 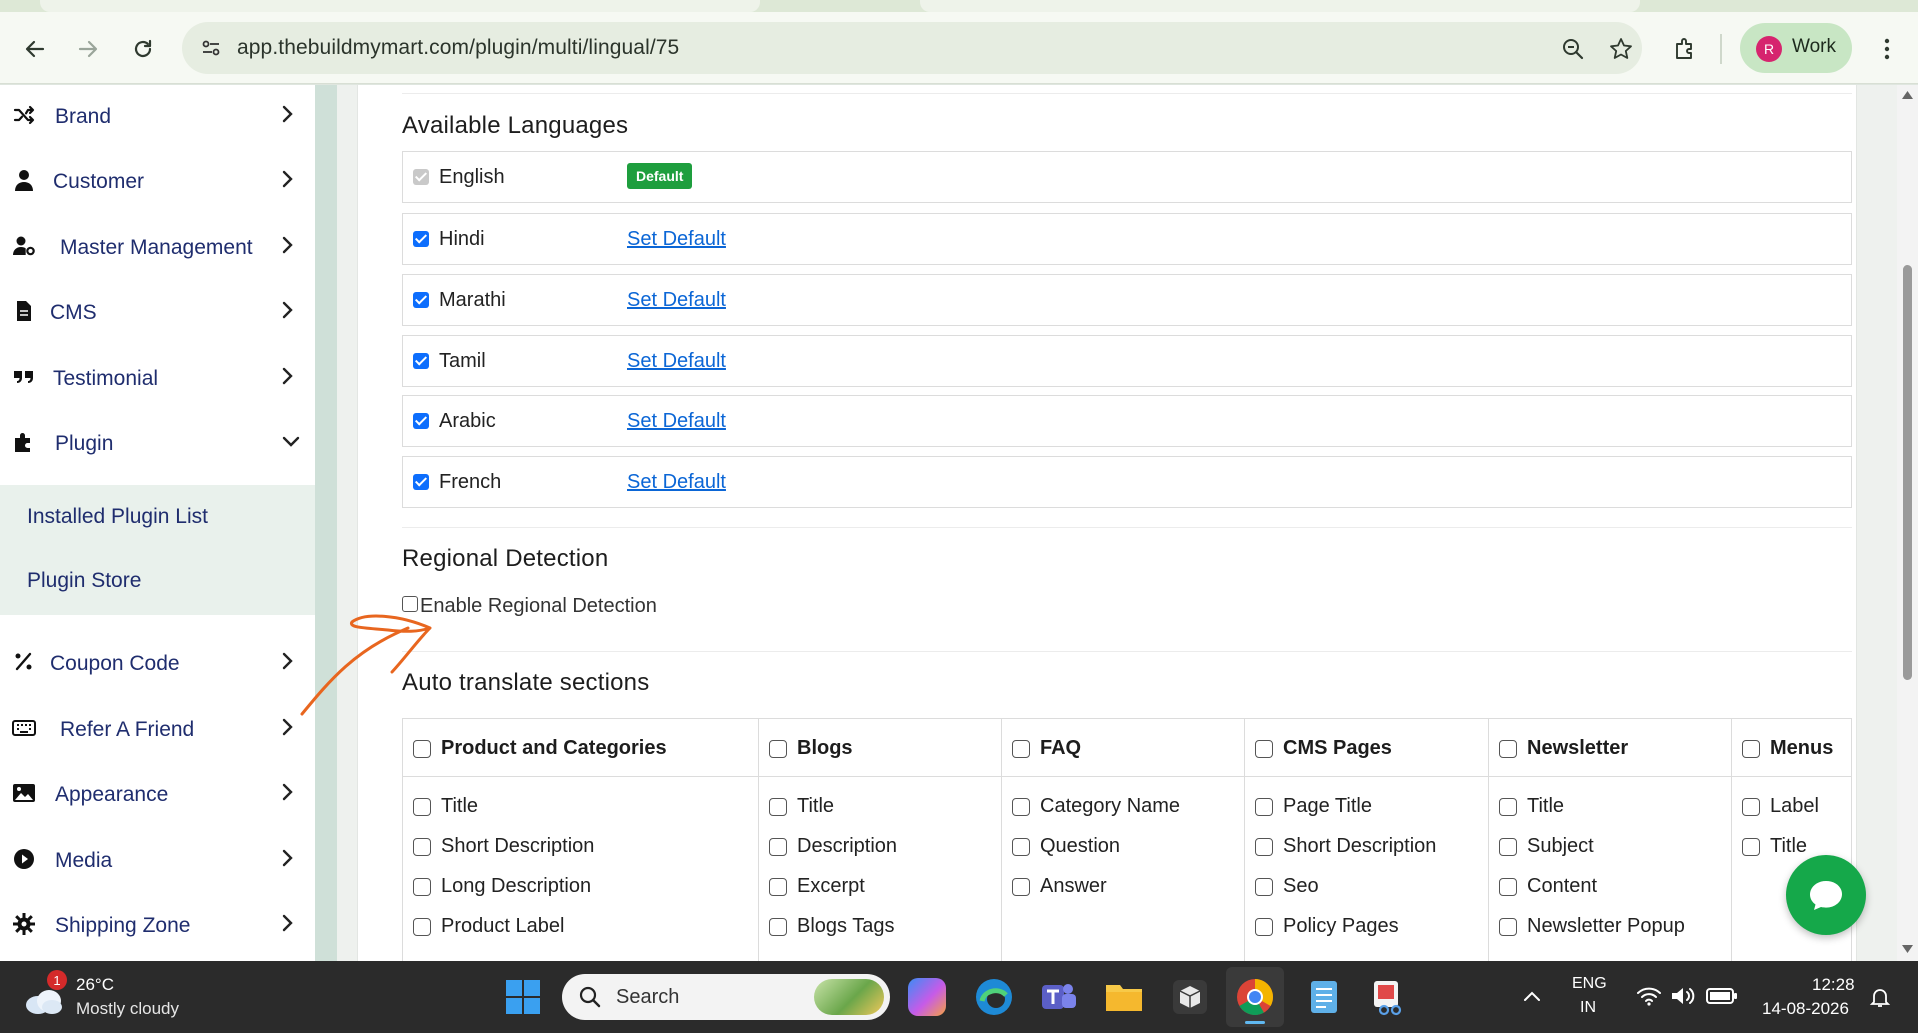 What do you see at coordinates (884, 928) in the screenshot?
I see `translate-option: Blogs Tags` at bounding box center [884, 928].